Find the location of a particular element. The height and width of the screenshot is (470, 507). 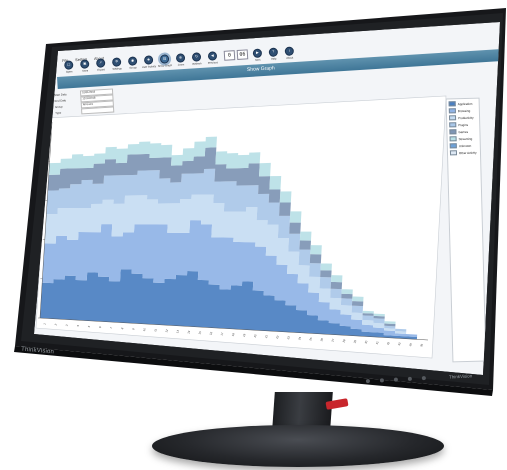

legend-item: Application is located at coordinates (462, 103).